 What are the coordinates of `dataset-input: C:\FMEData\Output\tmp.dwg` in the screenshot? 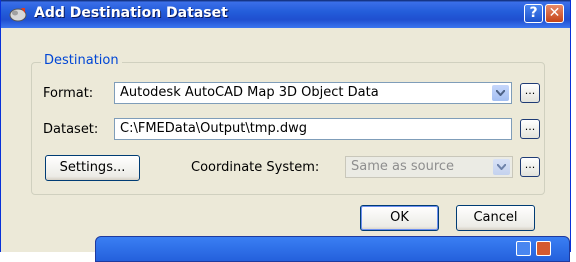 It's located at (313, 129).